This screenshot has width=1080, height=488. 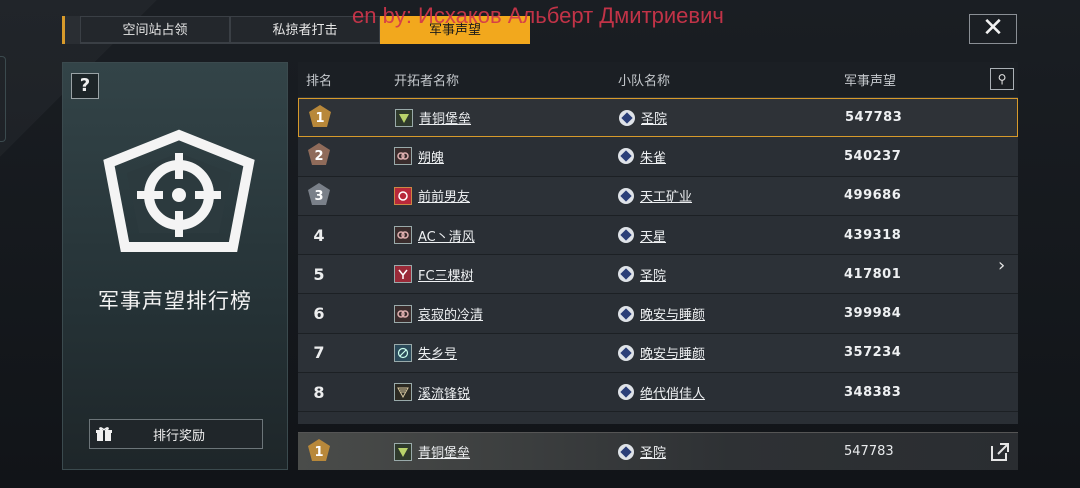 What do you see at coordinates (873, 314) in the screenshot?
I see `score-cell: 399984` at bounding box center [873, 314].